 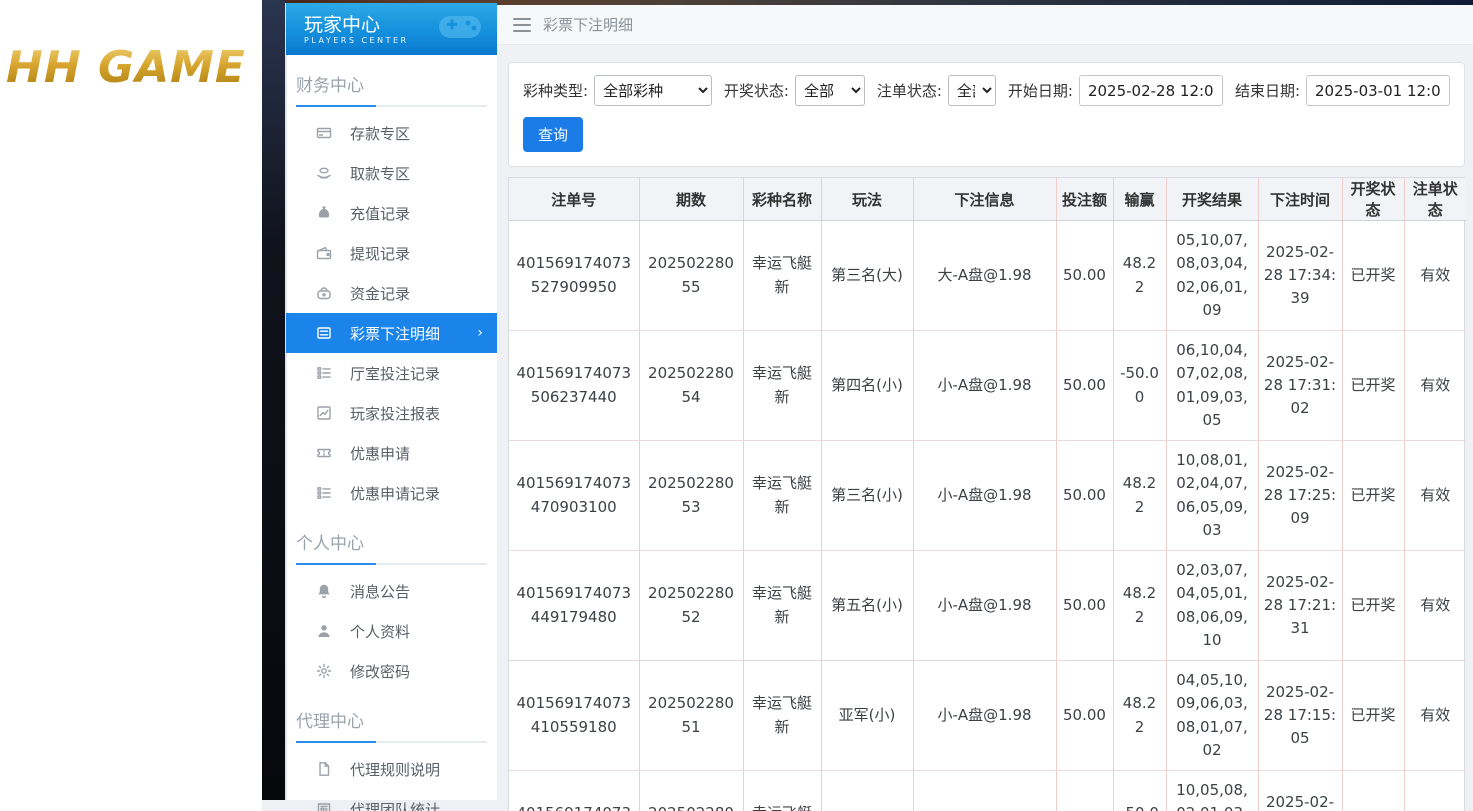 What do you see at coordinates (324, 631) in the screenshot?
I see `person-icon` at bounding box center [324, 631].